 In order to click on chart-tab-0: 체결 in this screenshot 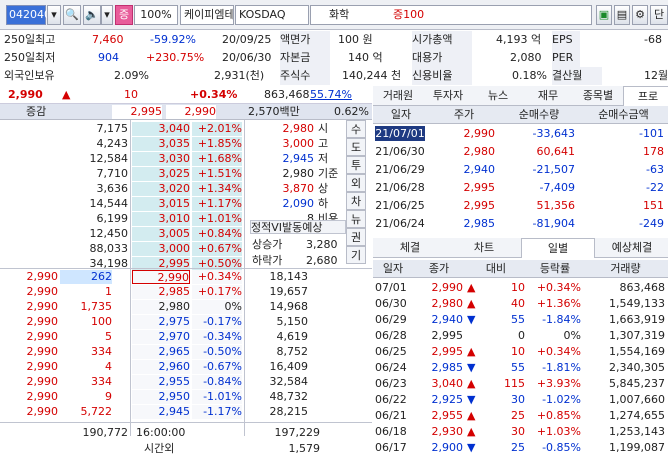, I will do `click(410, 248)`.